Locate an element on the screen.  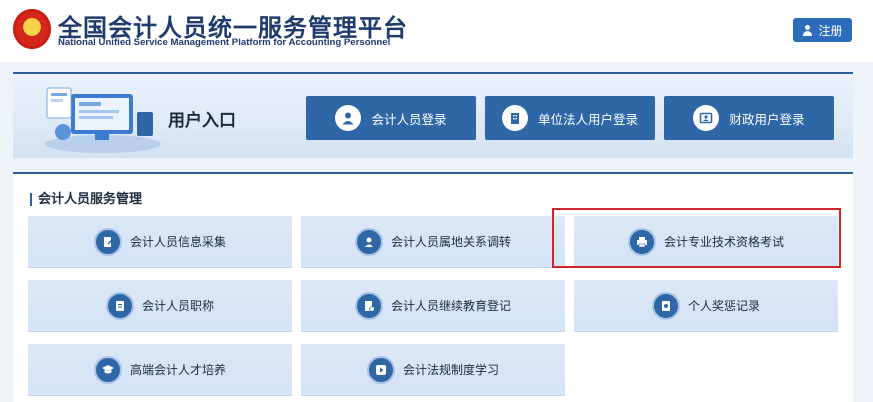
tile-label: 会计人员属地关系调转 is located at coordinates (450, 242).